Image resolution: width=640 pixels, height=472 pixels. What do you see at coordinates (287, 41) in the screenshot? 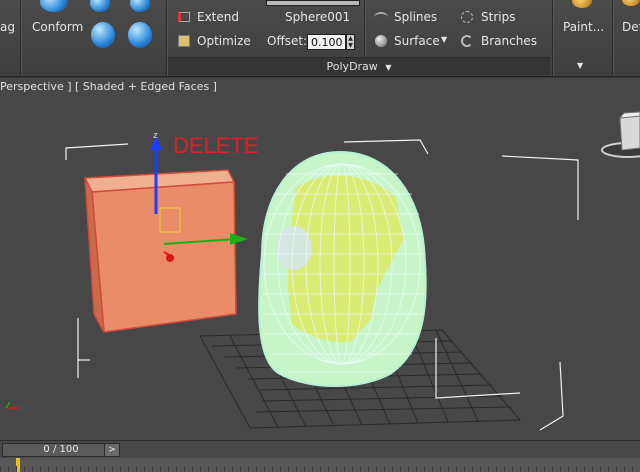
I see `offset-label: Offset:` at bounding box center [287, 41].